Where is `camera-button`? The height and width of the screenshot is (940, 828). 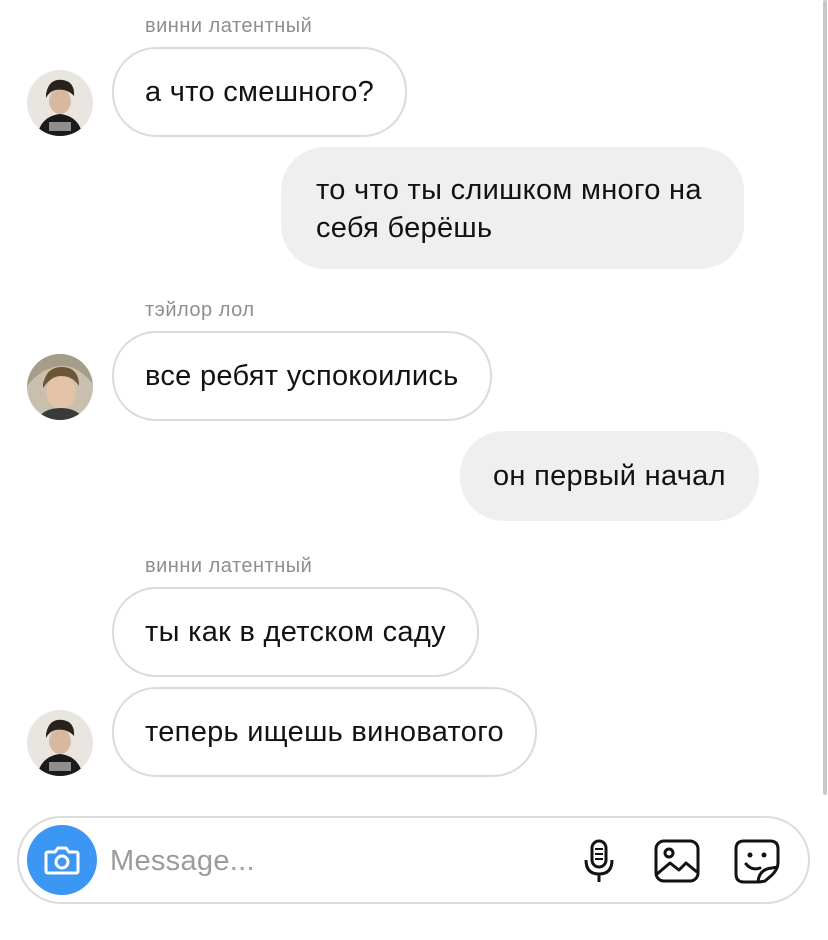
camera-button is located at coordinates (62, 860).